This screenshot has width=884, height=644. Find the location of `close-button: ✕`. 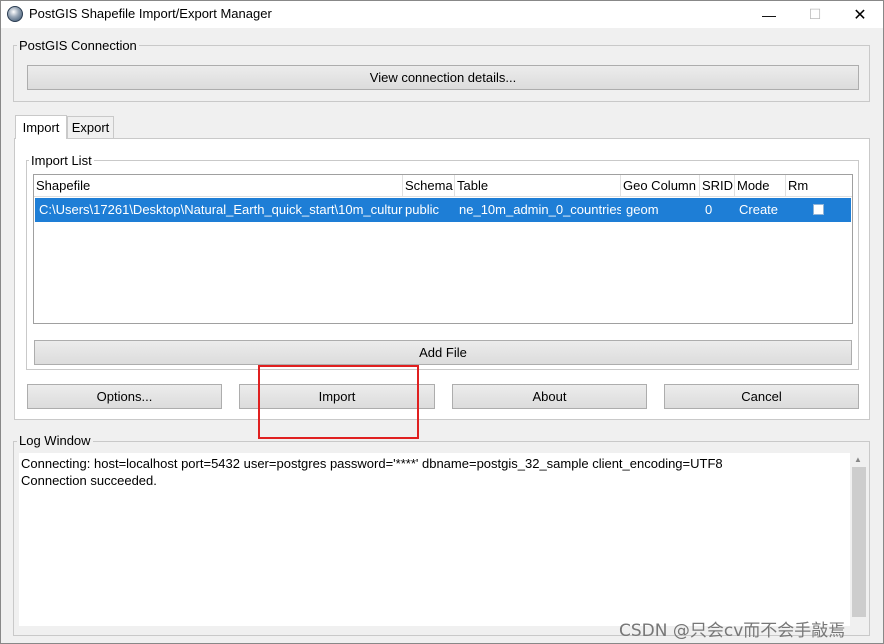

close-button: ✕ is located at coordinates (860, 14).